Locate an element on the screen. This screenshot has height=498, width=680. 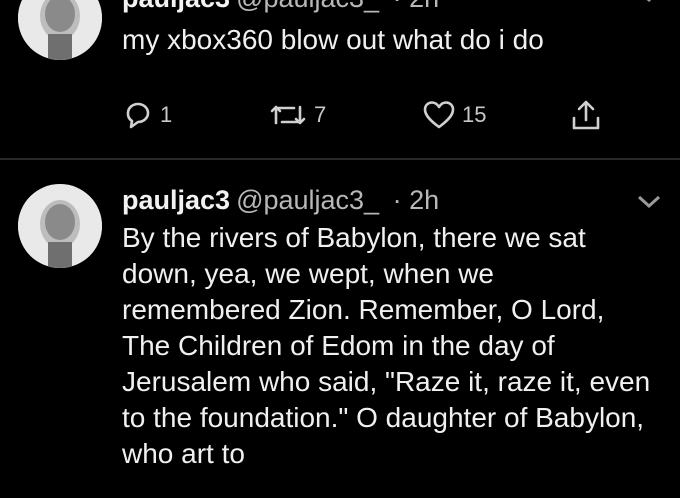
tweet-divider is located at coordinates (340, 159).